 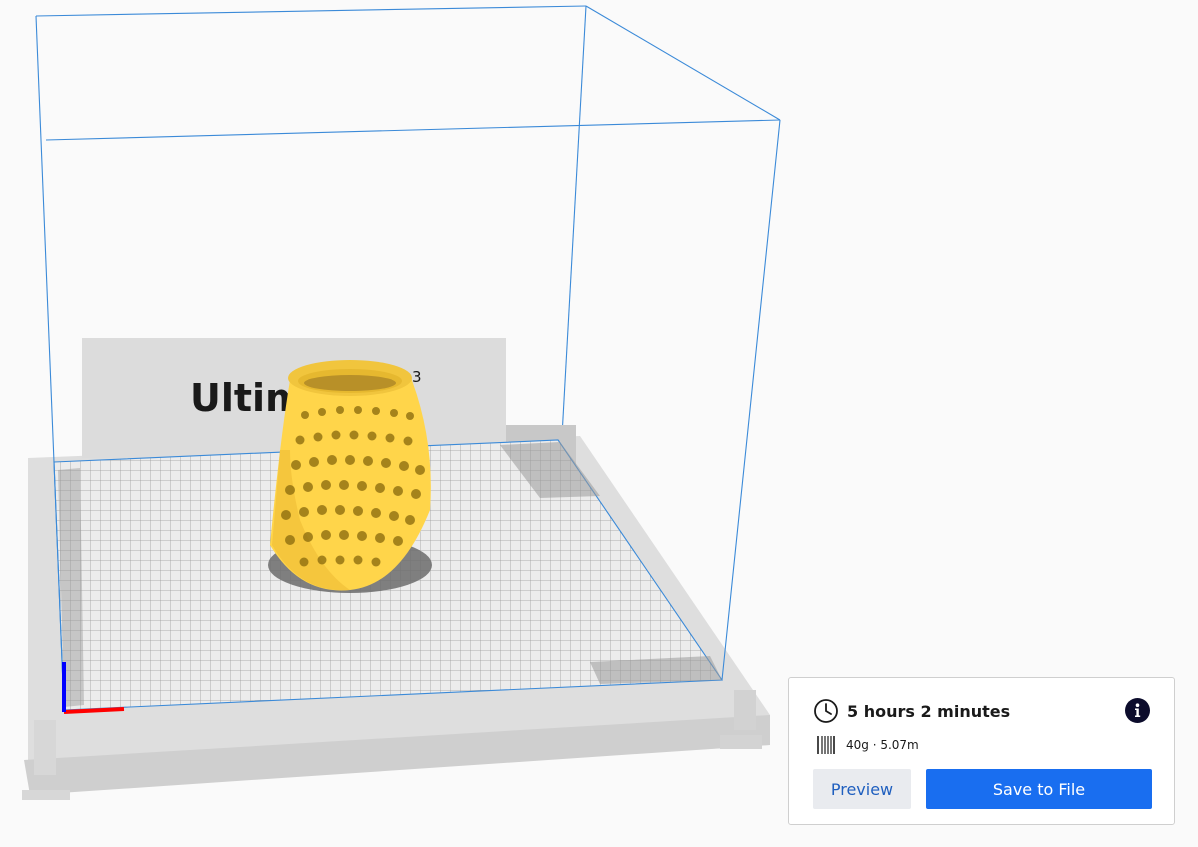 What do you see at coordinates (862, 789) in the screenshot?
I see `preview-button: Preview` at bounding box center [862, 789].